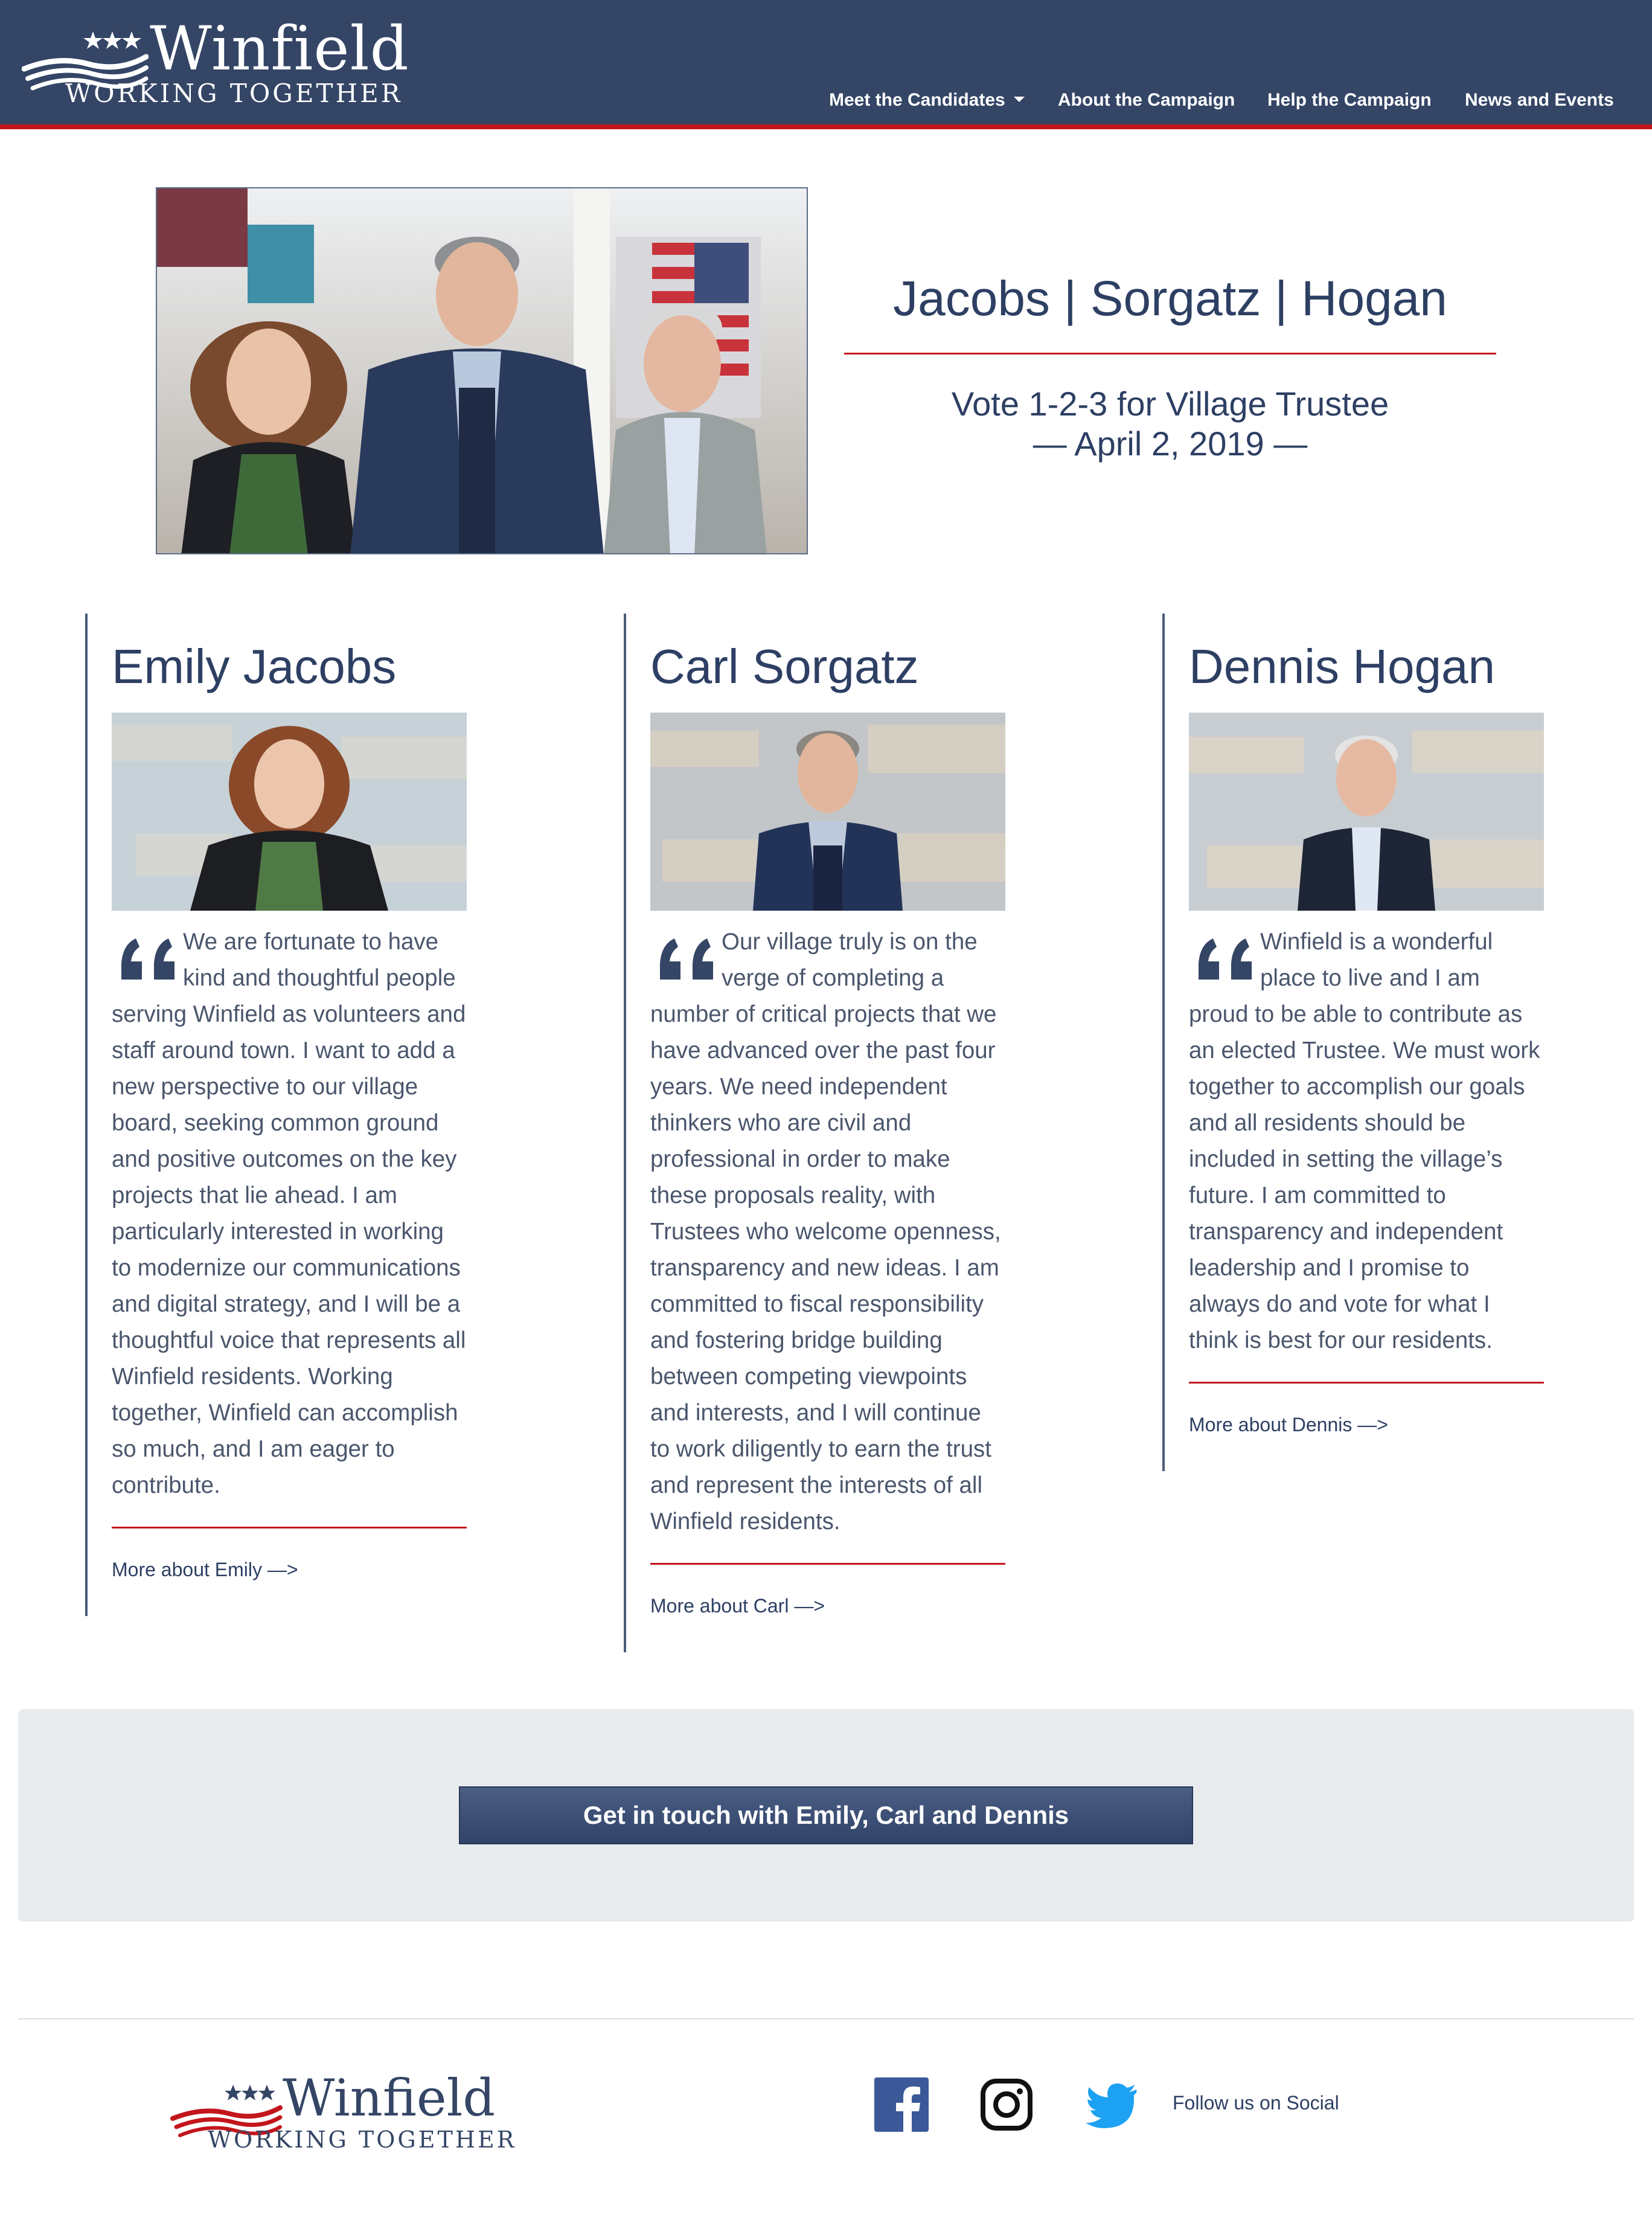 This screenshot has height=2226, width=1652. Describe the element at coordinates (1111, 2105) in the screenshot. I see `twitter-icon` at that location.